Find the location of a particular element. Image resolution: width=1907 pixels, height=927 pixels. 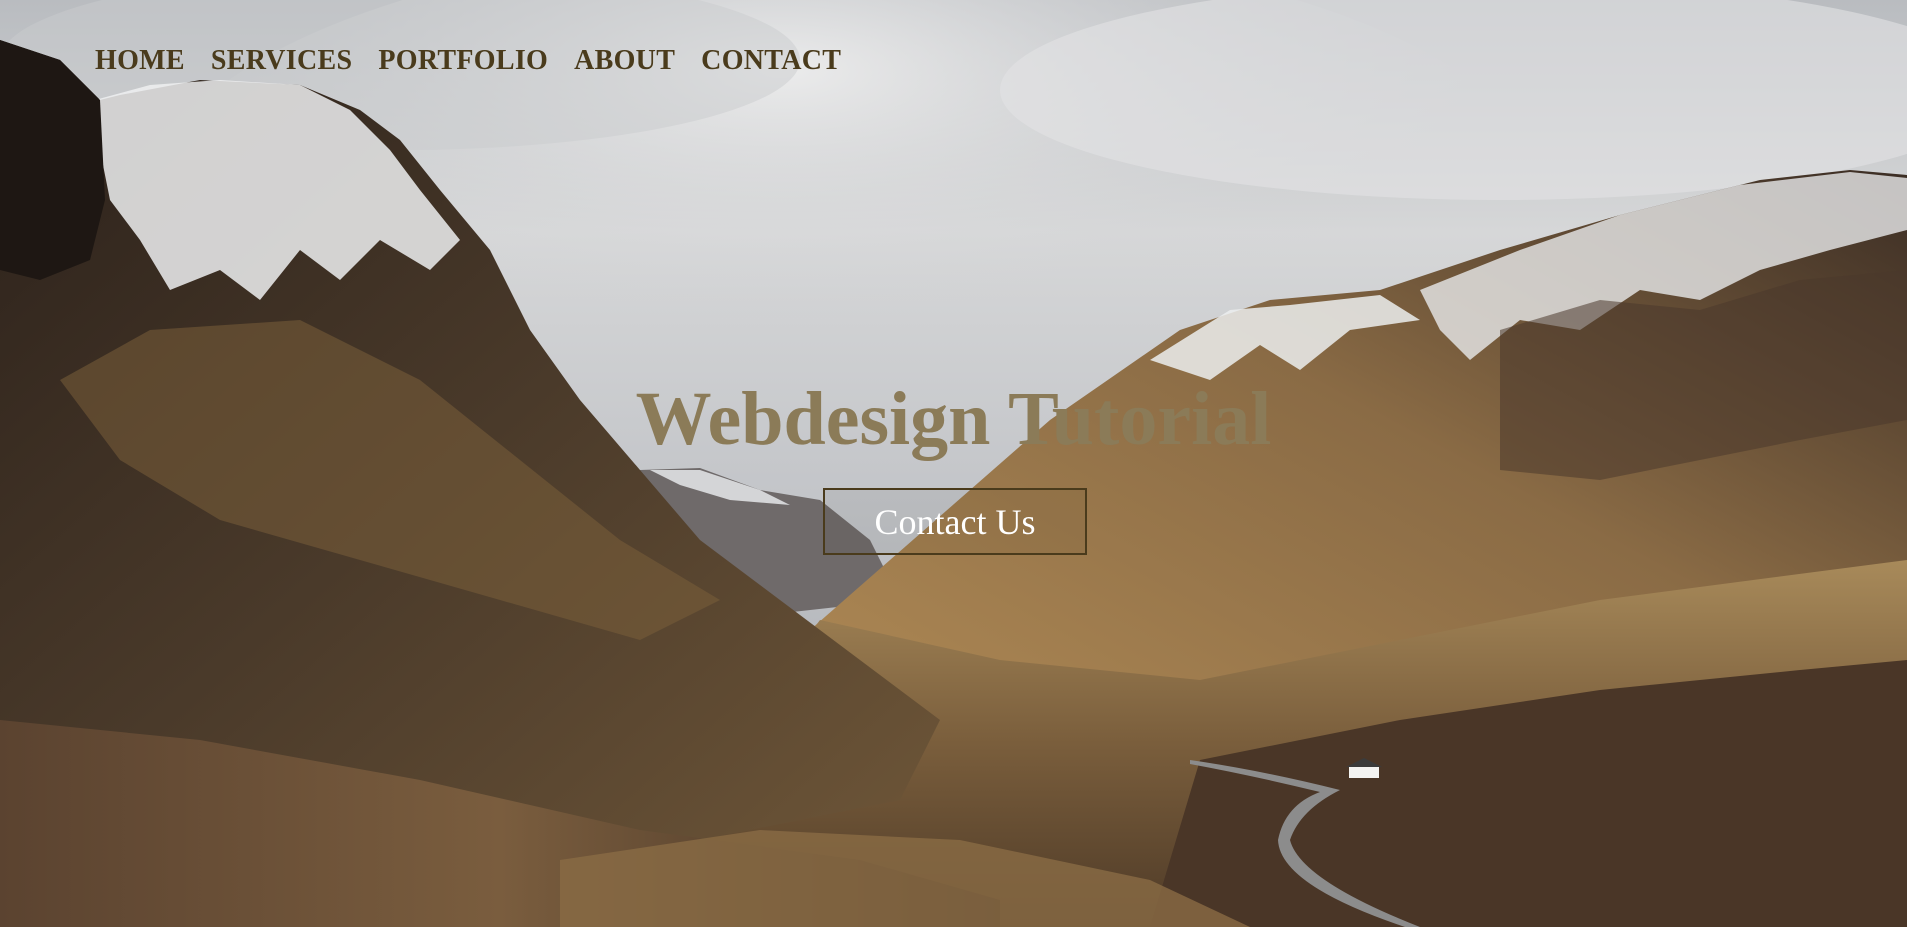

nav-item-contact: CONTACT is located at coordinates (771, 61).